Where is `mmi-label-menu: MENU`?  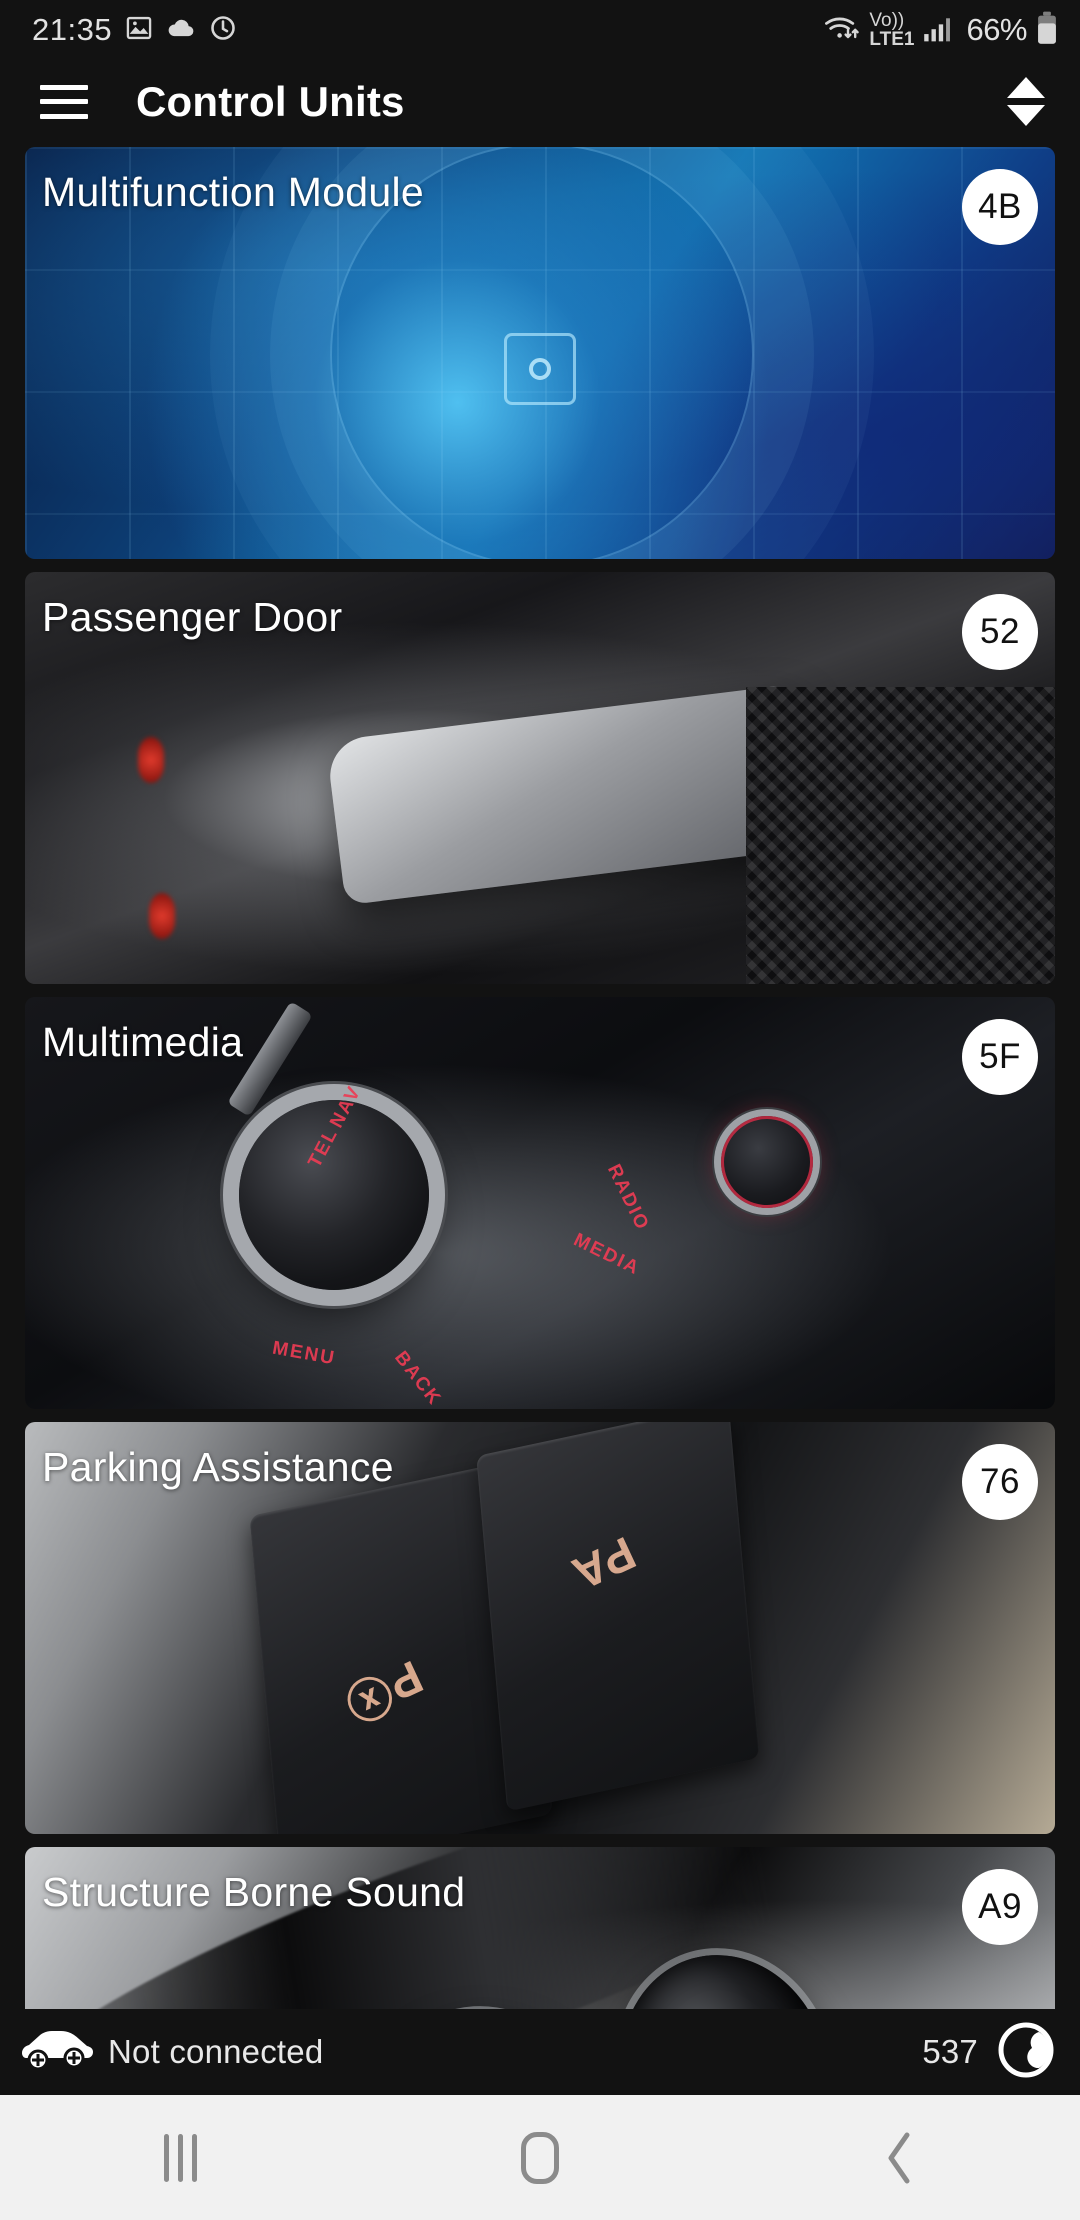 mmi-label-menu: MENU is located at coordinates (304, 1353).